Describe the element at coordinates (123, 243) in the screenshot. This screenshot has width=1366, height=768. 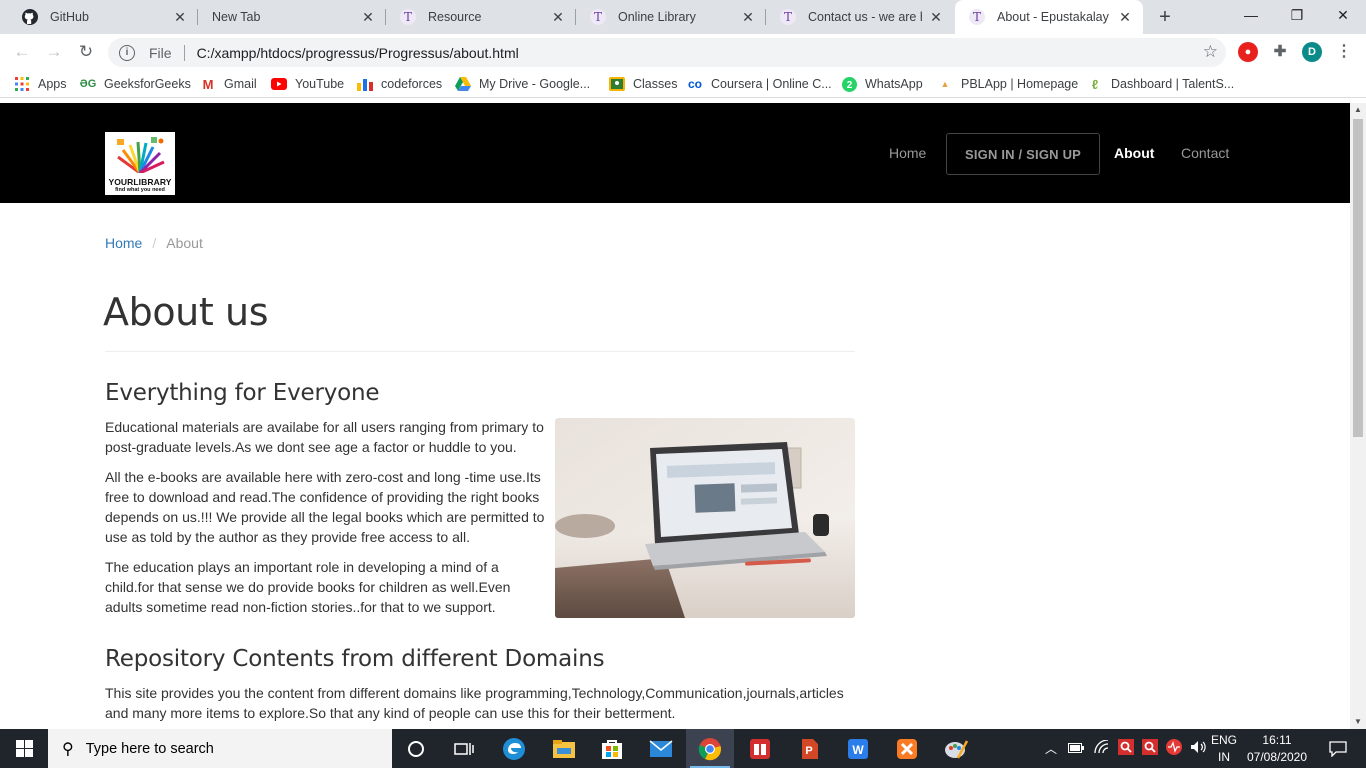
I see `breadcrumb-home-link: Home` at that location.